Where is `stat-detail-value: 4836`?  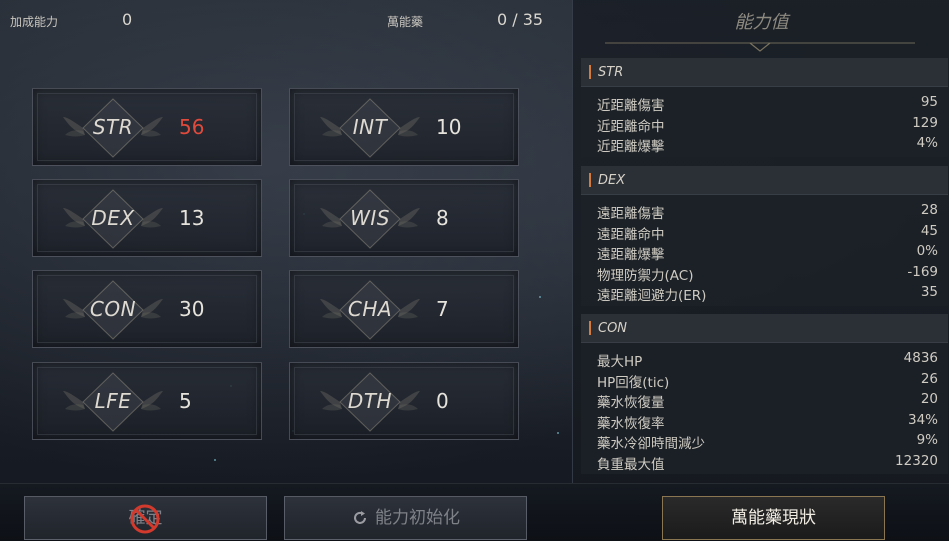 stat-detail-value: 4836 is located at coordinates (920, 358).